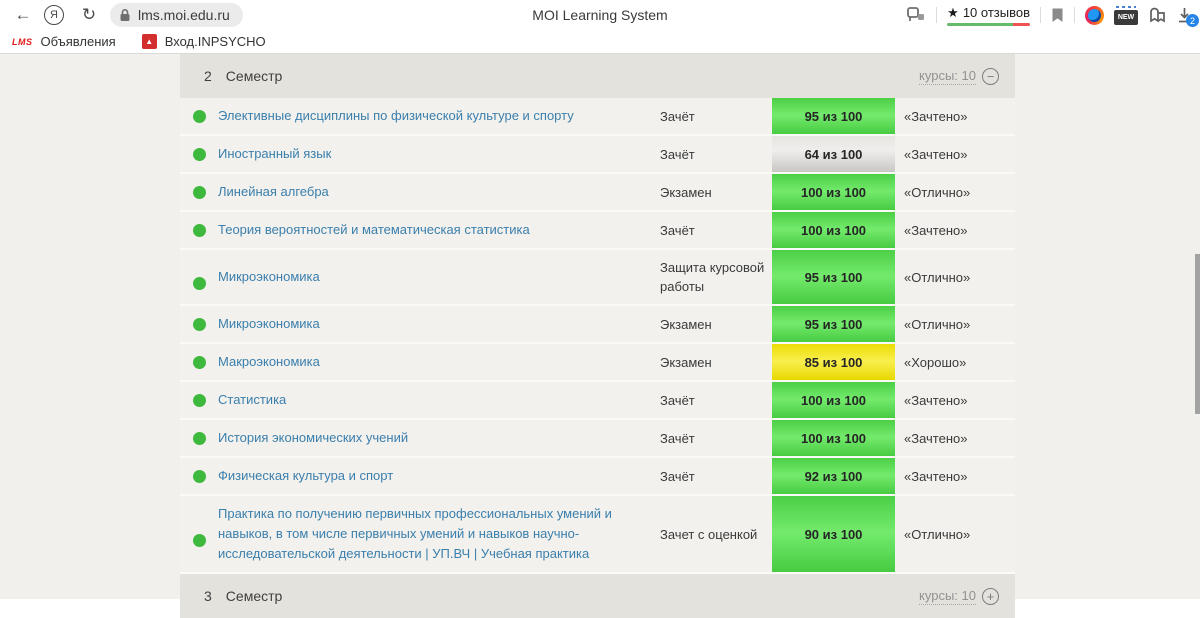  Describe the element at coordinates (208, 76) in the screenshot. I see `semester-number: 2` at that location.